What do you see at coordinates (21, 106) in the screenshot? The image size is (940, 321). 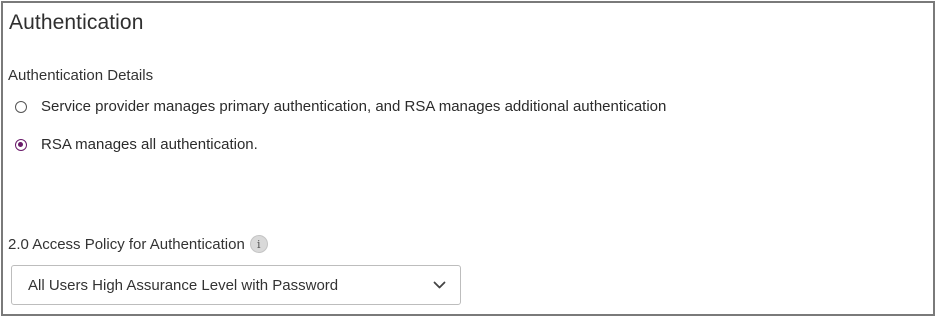 I see `radio-button-unchecked` at bounding box center [21, 106].